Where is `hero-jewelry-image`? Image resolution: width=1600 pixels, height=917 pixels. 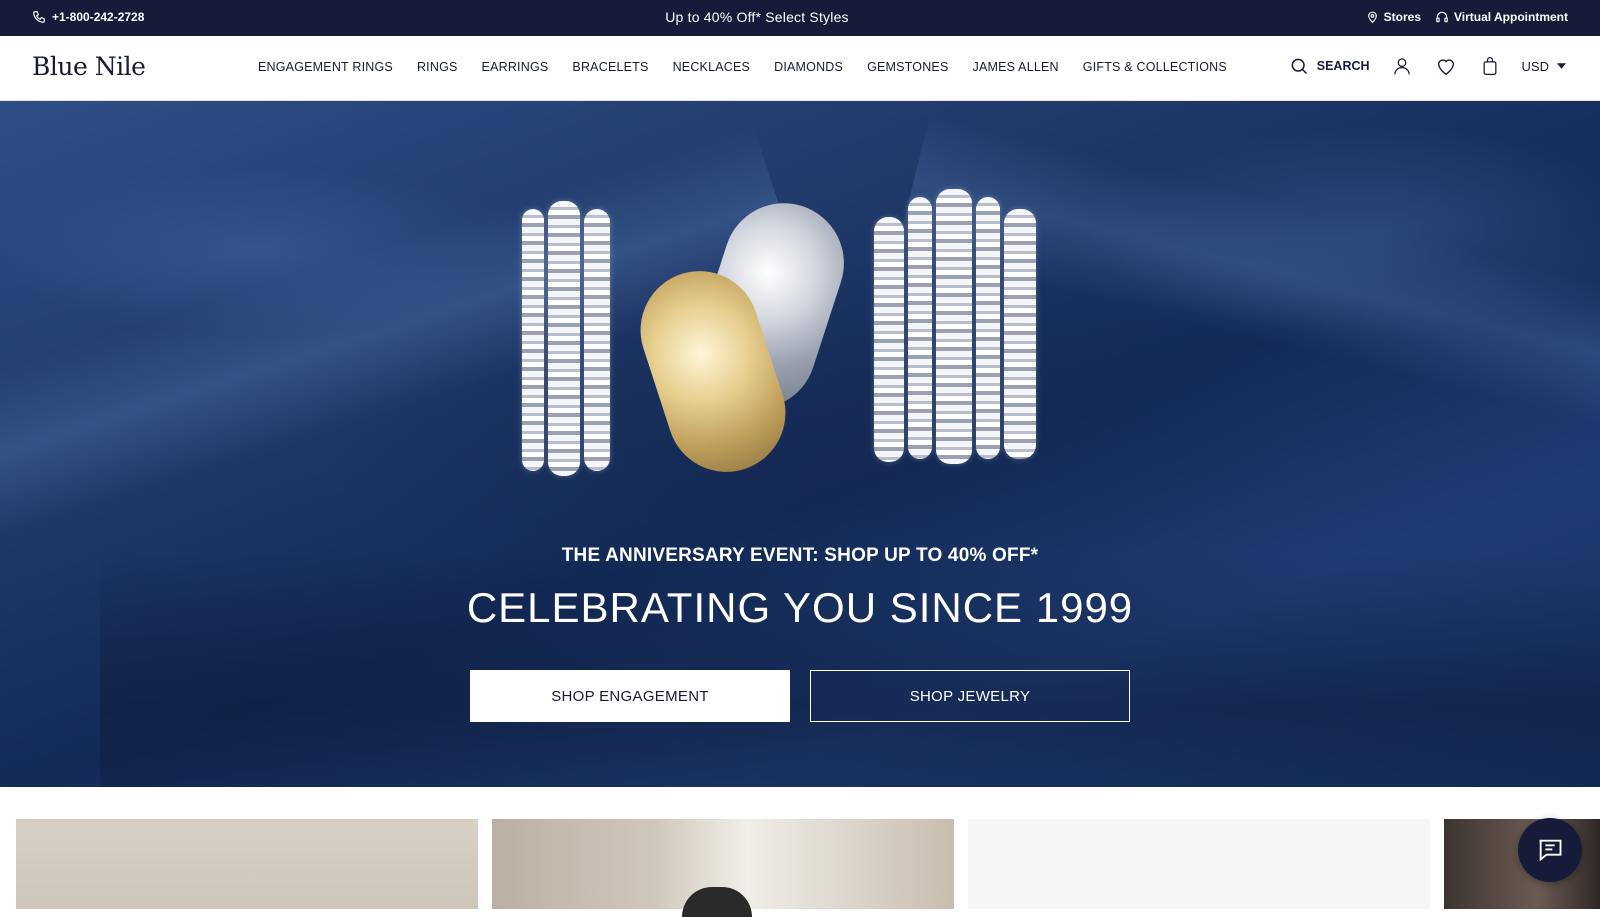 hero-jewelry-image is located at coordinates (790, 338).